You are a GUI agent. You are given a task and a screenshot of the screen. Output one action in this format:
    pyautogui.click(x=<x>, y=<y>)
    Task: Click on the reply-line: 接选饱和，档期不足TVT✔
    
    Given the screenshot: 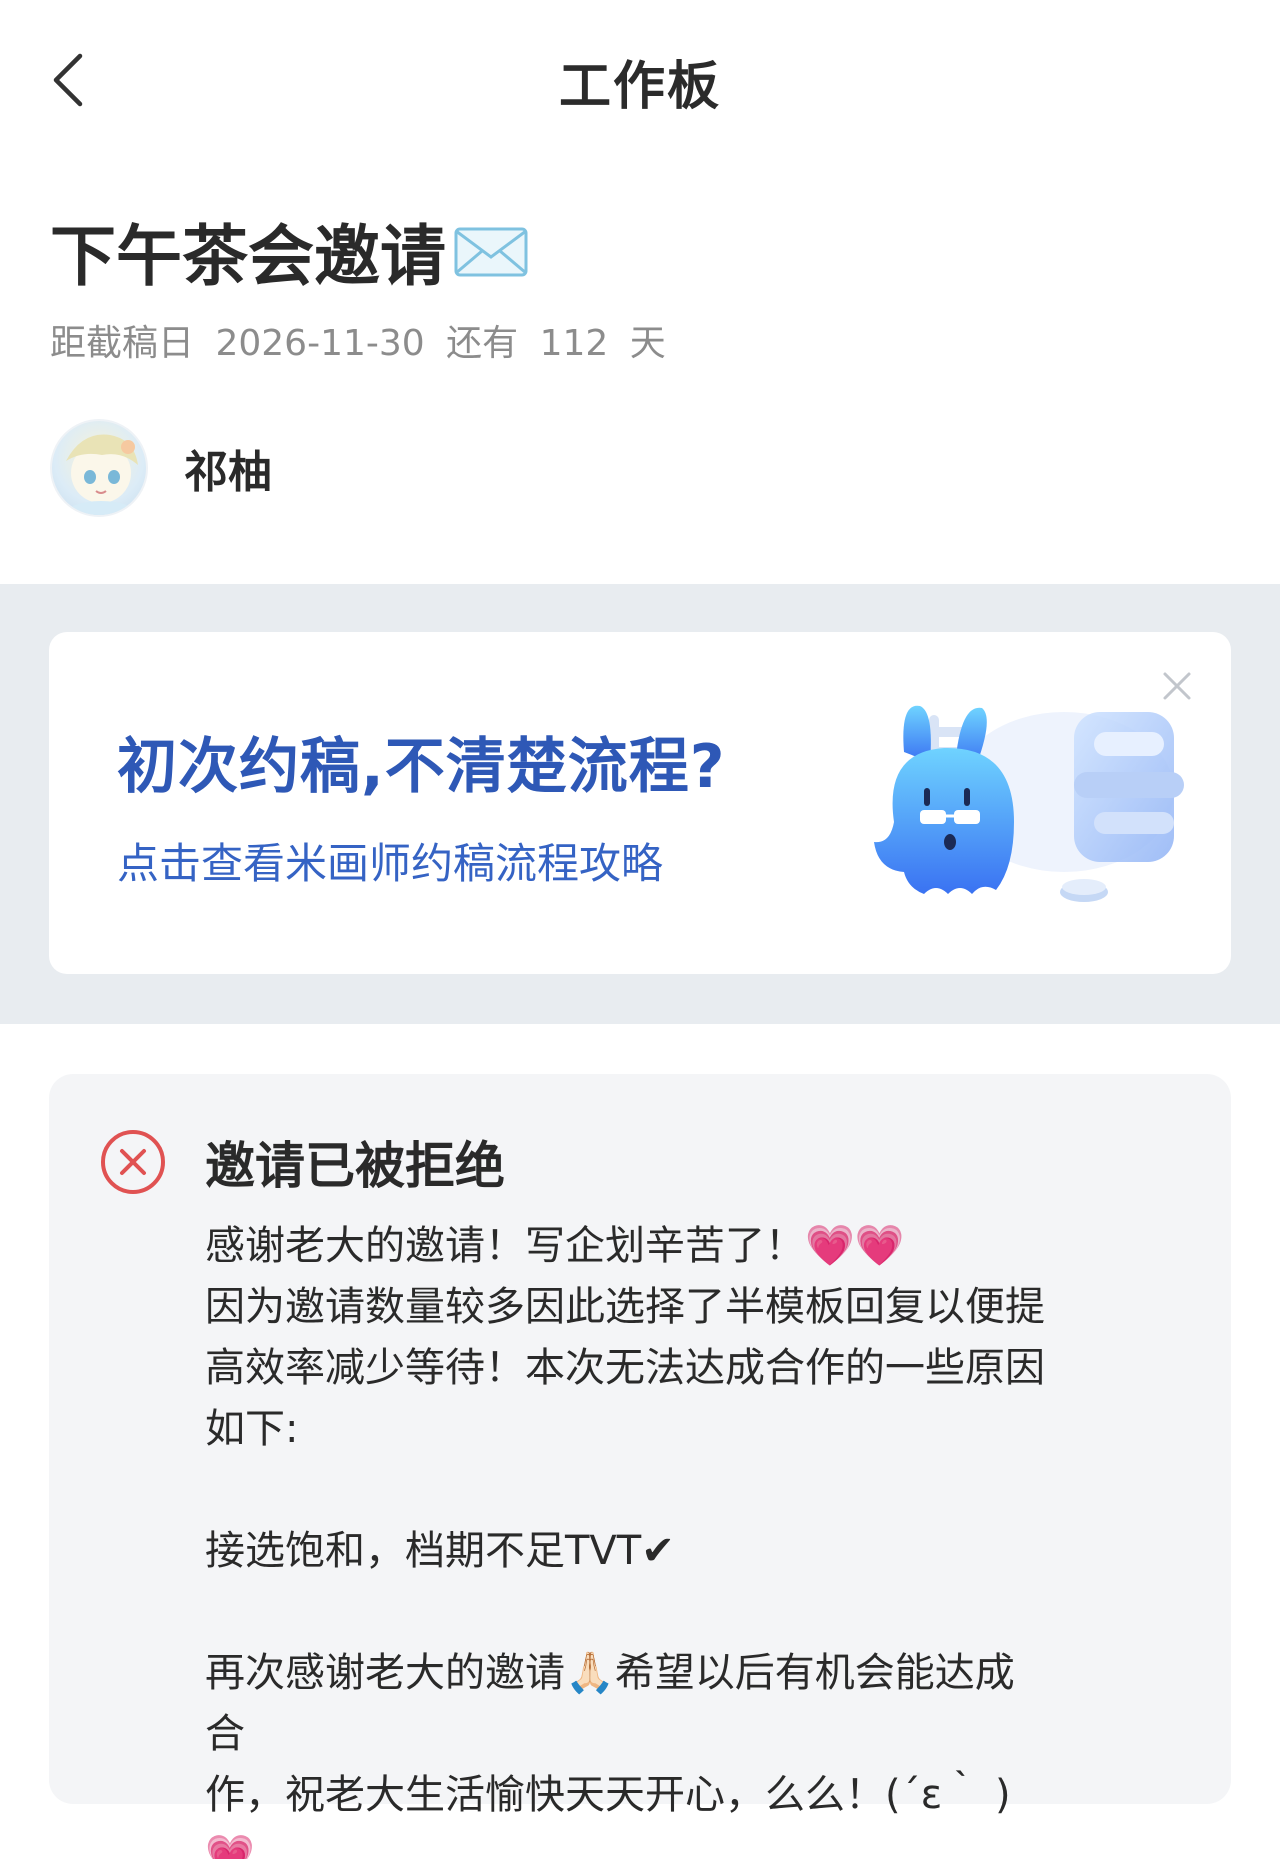 What is the action you would take?
    pyautogui.click(x=440, y=1551)
    